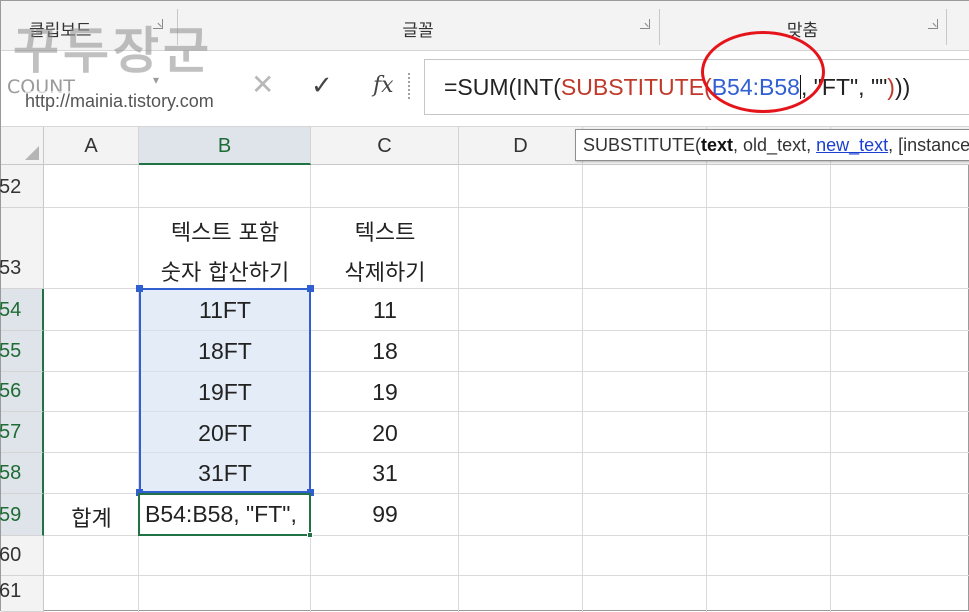  Describe the element at coordinates (310, 535) in the screenshot. I see `fill-handle` at that location.